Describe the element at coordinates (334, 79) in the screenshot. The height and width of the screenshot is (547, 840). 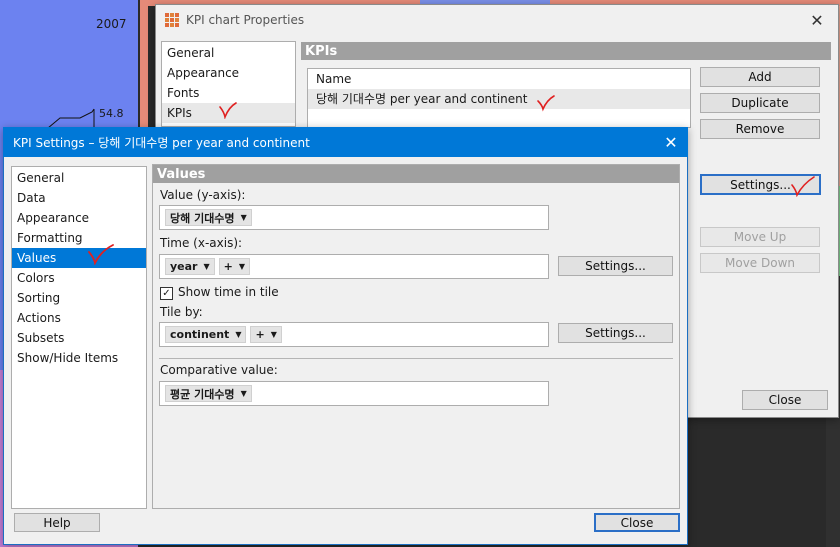
I see `kpi-list-header: Name` at that location.